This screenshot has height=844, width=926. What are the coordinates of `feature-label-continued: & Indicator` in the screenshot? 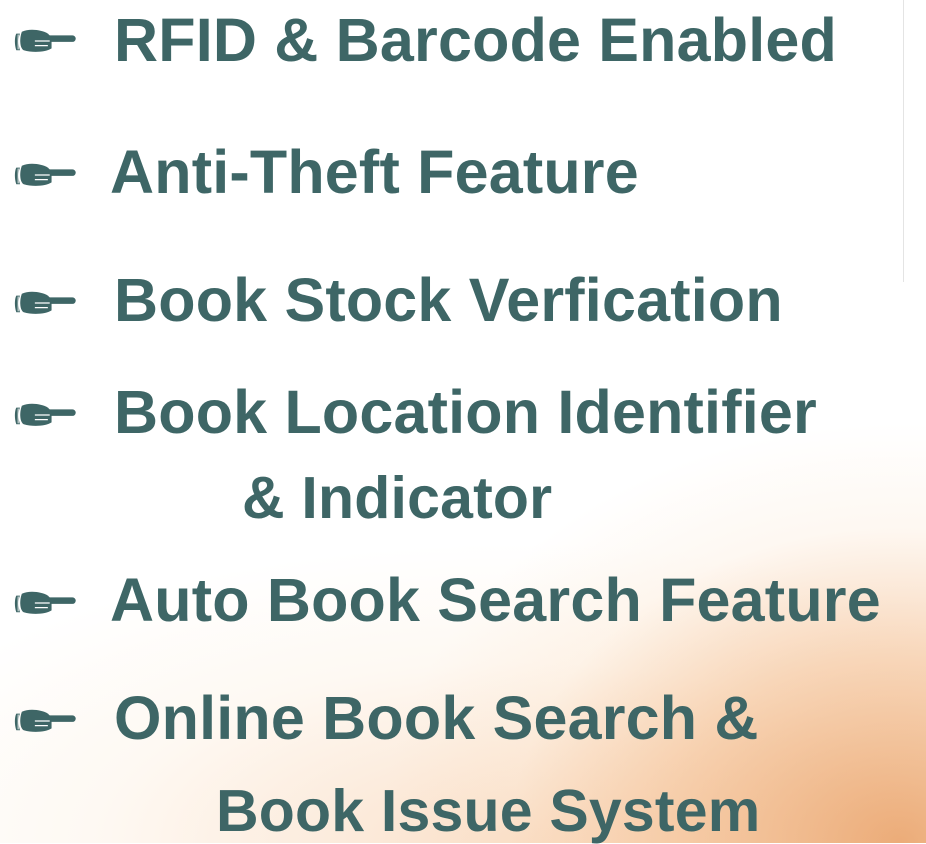 It's located at (397, 498).